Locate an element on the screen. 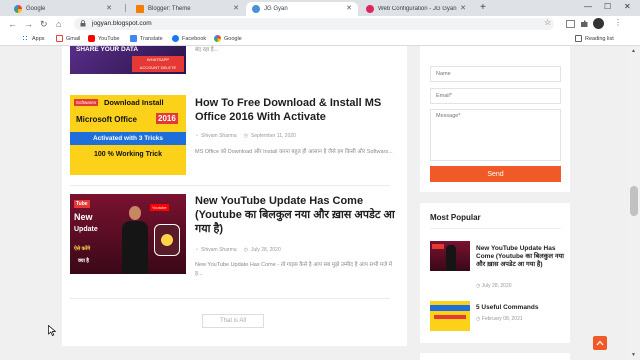 The image size is (640, 360). bookmark-gmail: Gmail is located at coordinates (68, 38).